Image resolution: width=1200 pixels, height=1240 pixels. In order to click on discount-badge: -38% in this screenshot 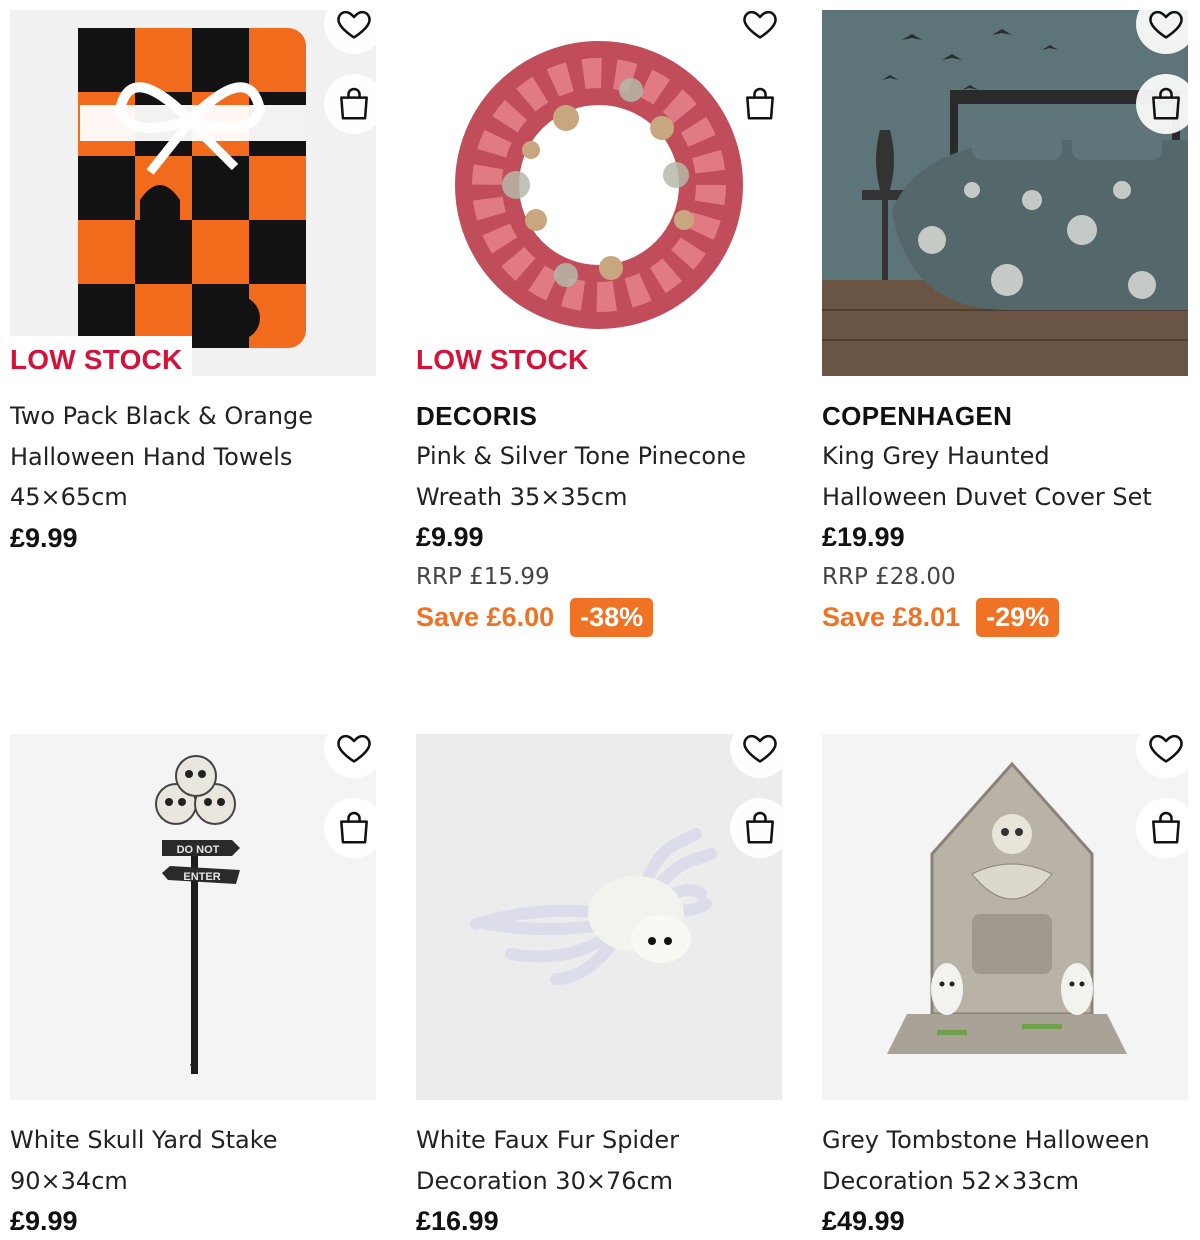, I will do `click(612, 617)`.